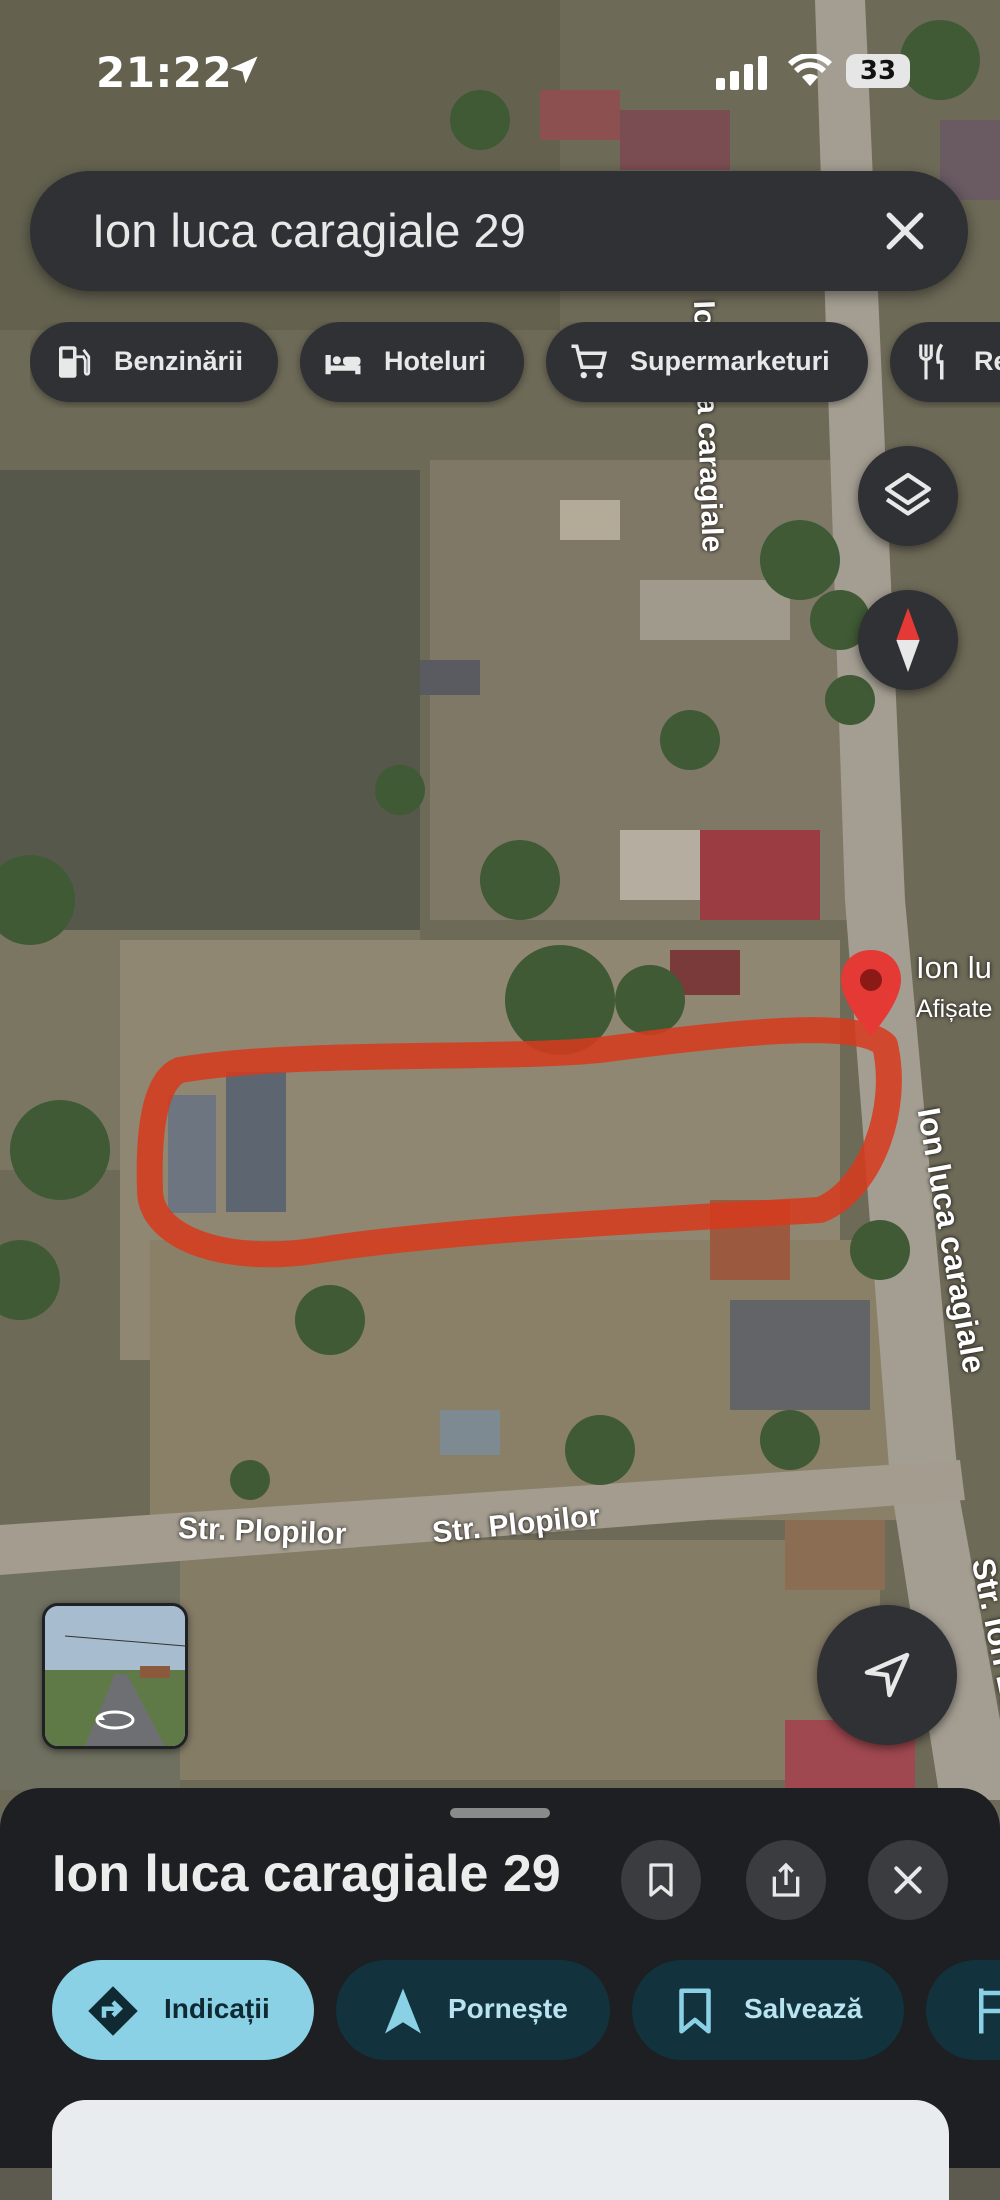 The image size is (1000, 2200). I want to click on compass-button, so click(908, 640).